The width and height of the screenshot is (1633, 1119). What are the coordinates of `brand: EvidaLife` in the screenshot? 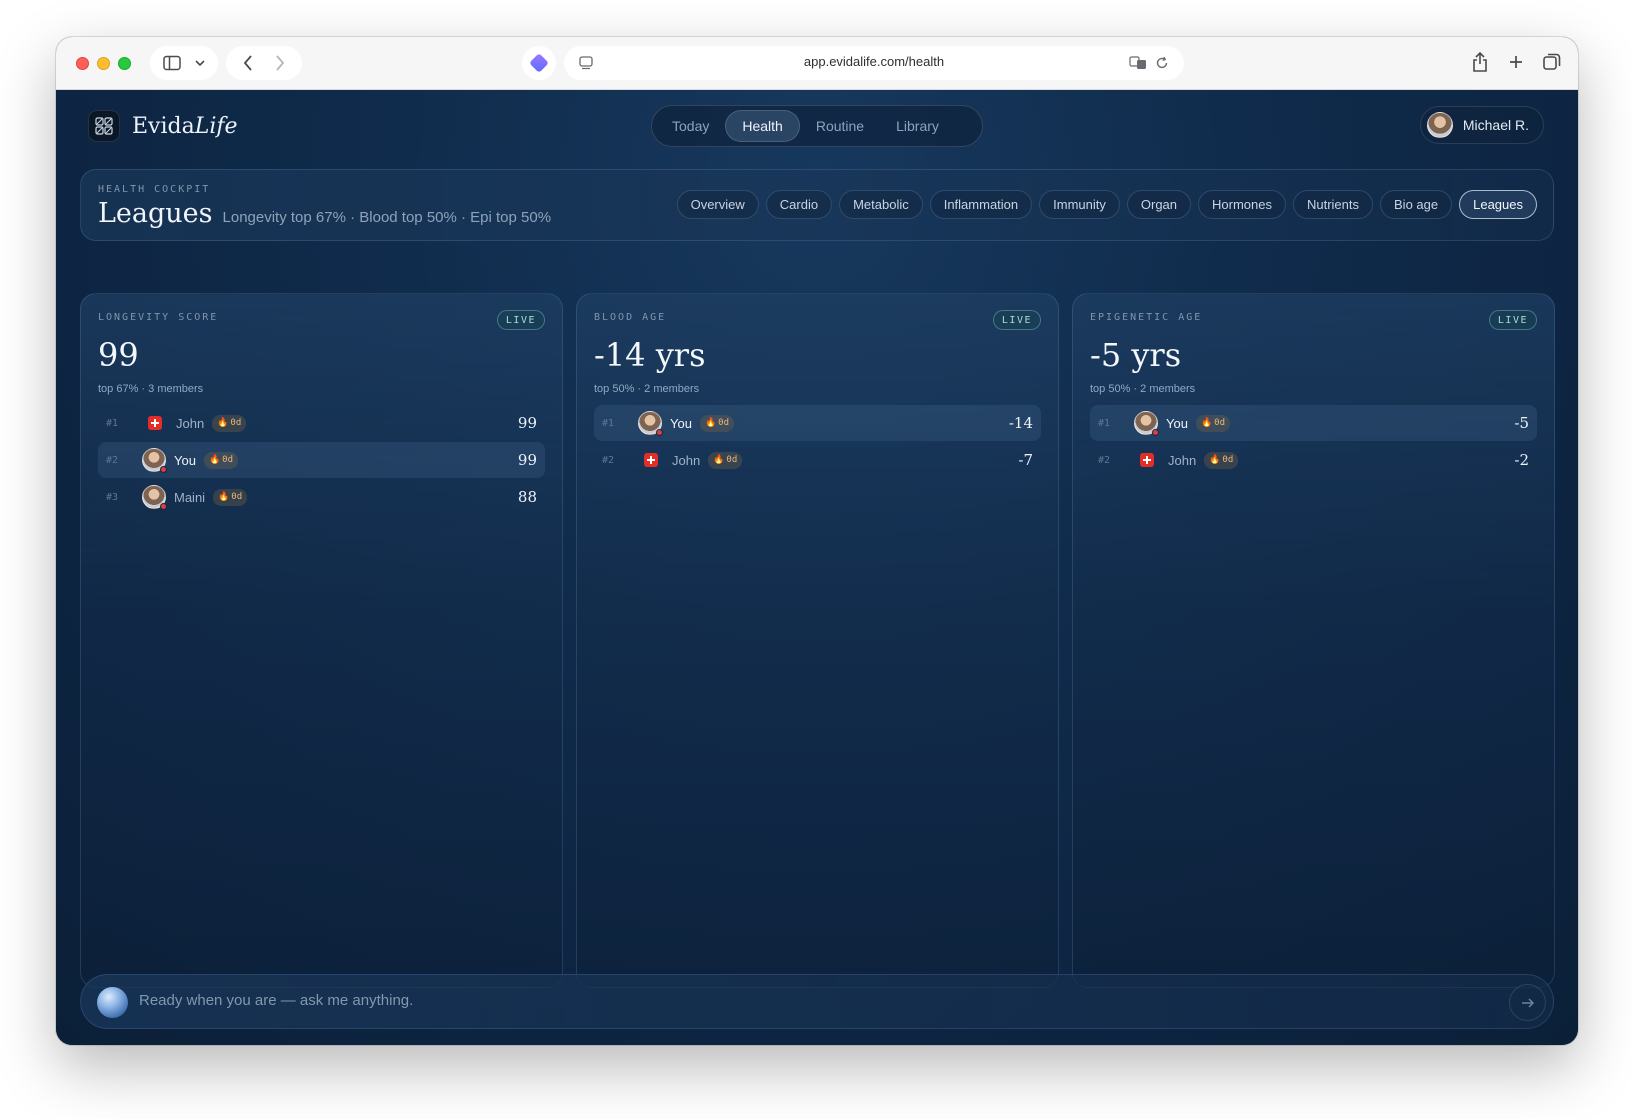 It's located at (163, 126).